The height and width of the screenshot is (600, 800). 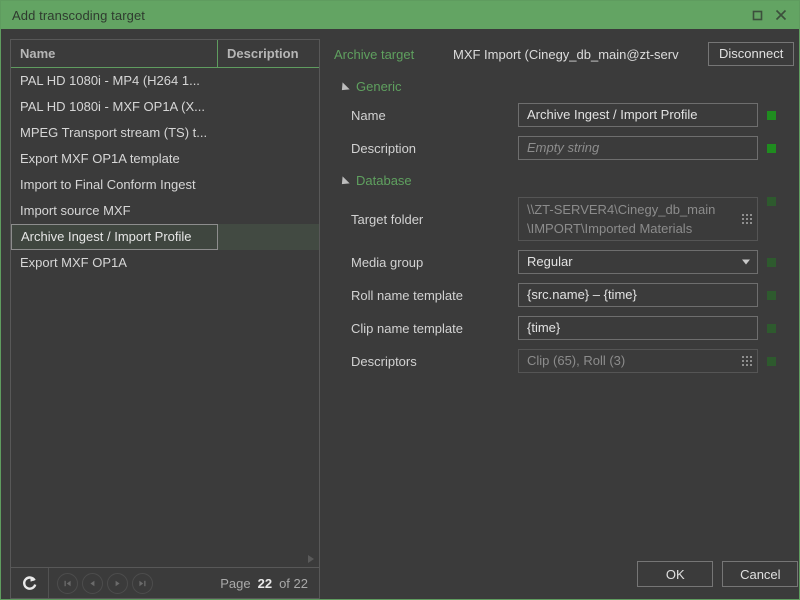 I want to click on scroll-right-icon, so click(x=311, y=559).